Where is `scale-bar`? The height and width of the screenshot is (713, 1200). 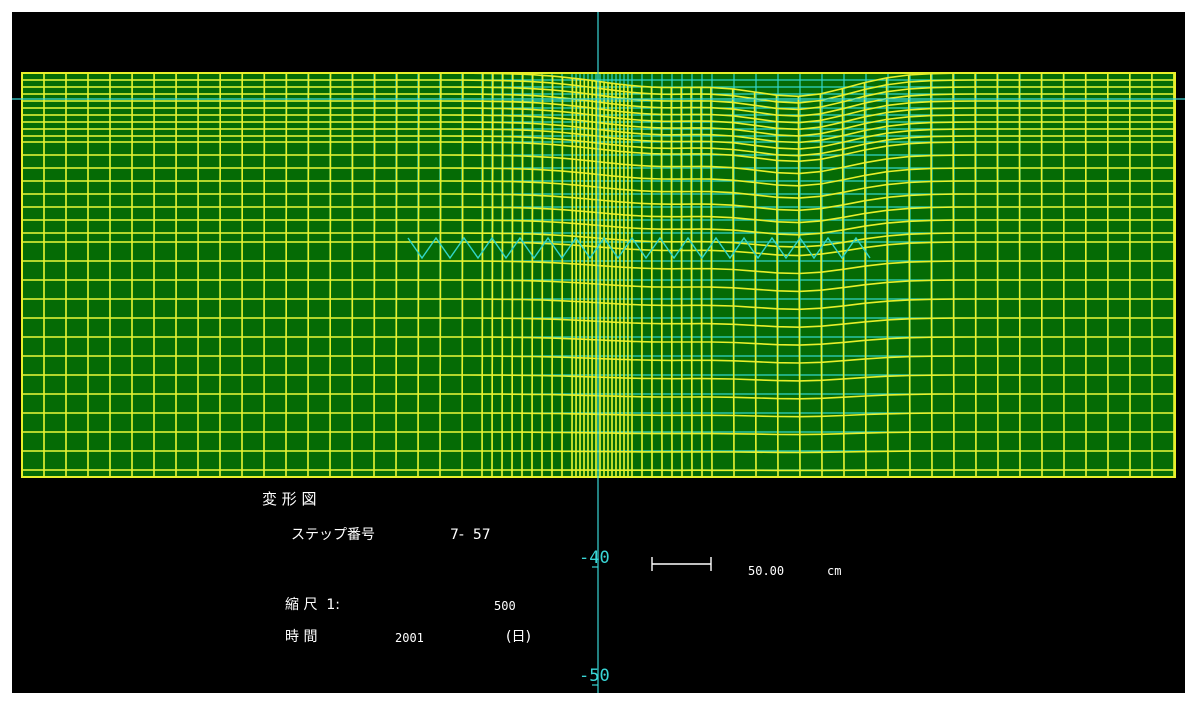
scale-bar is located at coordinates (681, 564).